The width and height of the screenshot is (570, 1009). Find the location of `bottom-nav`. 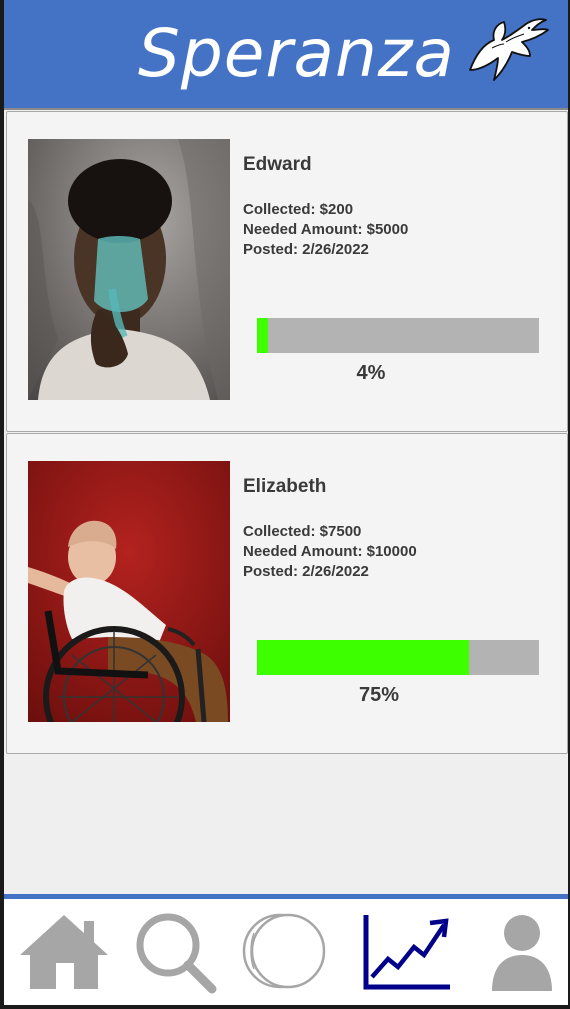

bottom-nav is located at coordinates (286, 949).